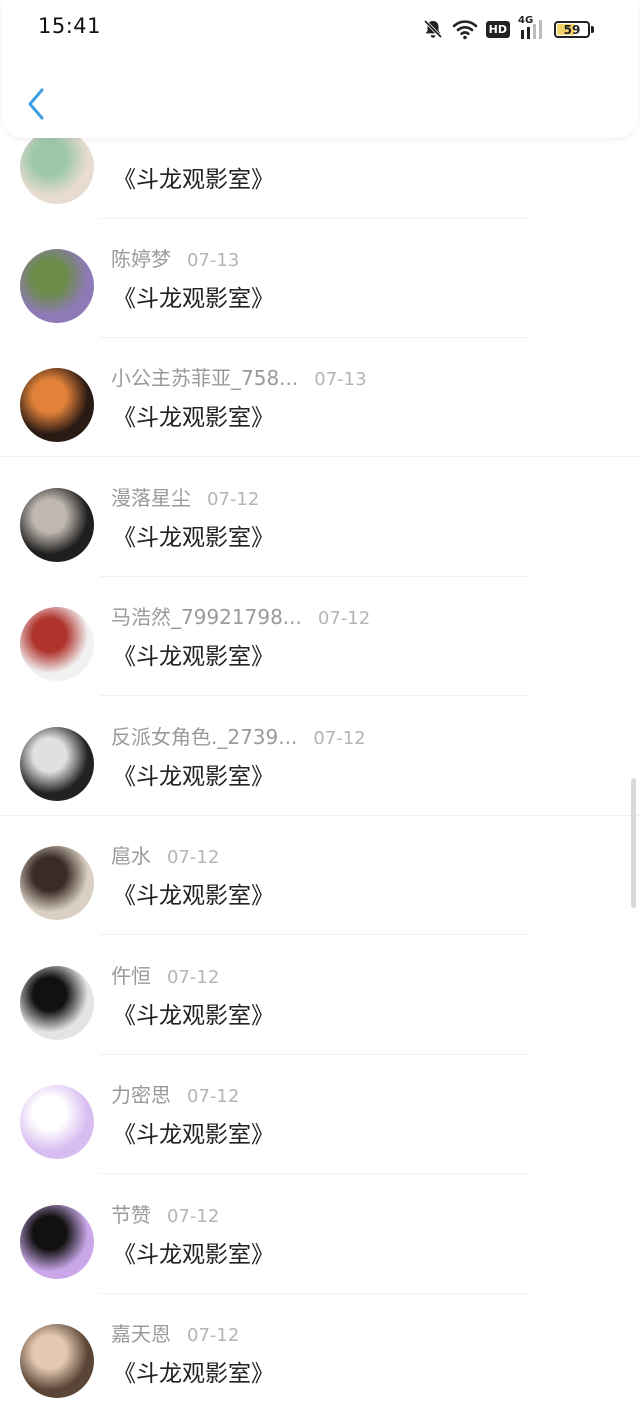 The width and height of the screenshot is (640, 1422). I want to click on scrollbar, so click(633, 843).